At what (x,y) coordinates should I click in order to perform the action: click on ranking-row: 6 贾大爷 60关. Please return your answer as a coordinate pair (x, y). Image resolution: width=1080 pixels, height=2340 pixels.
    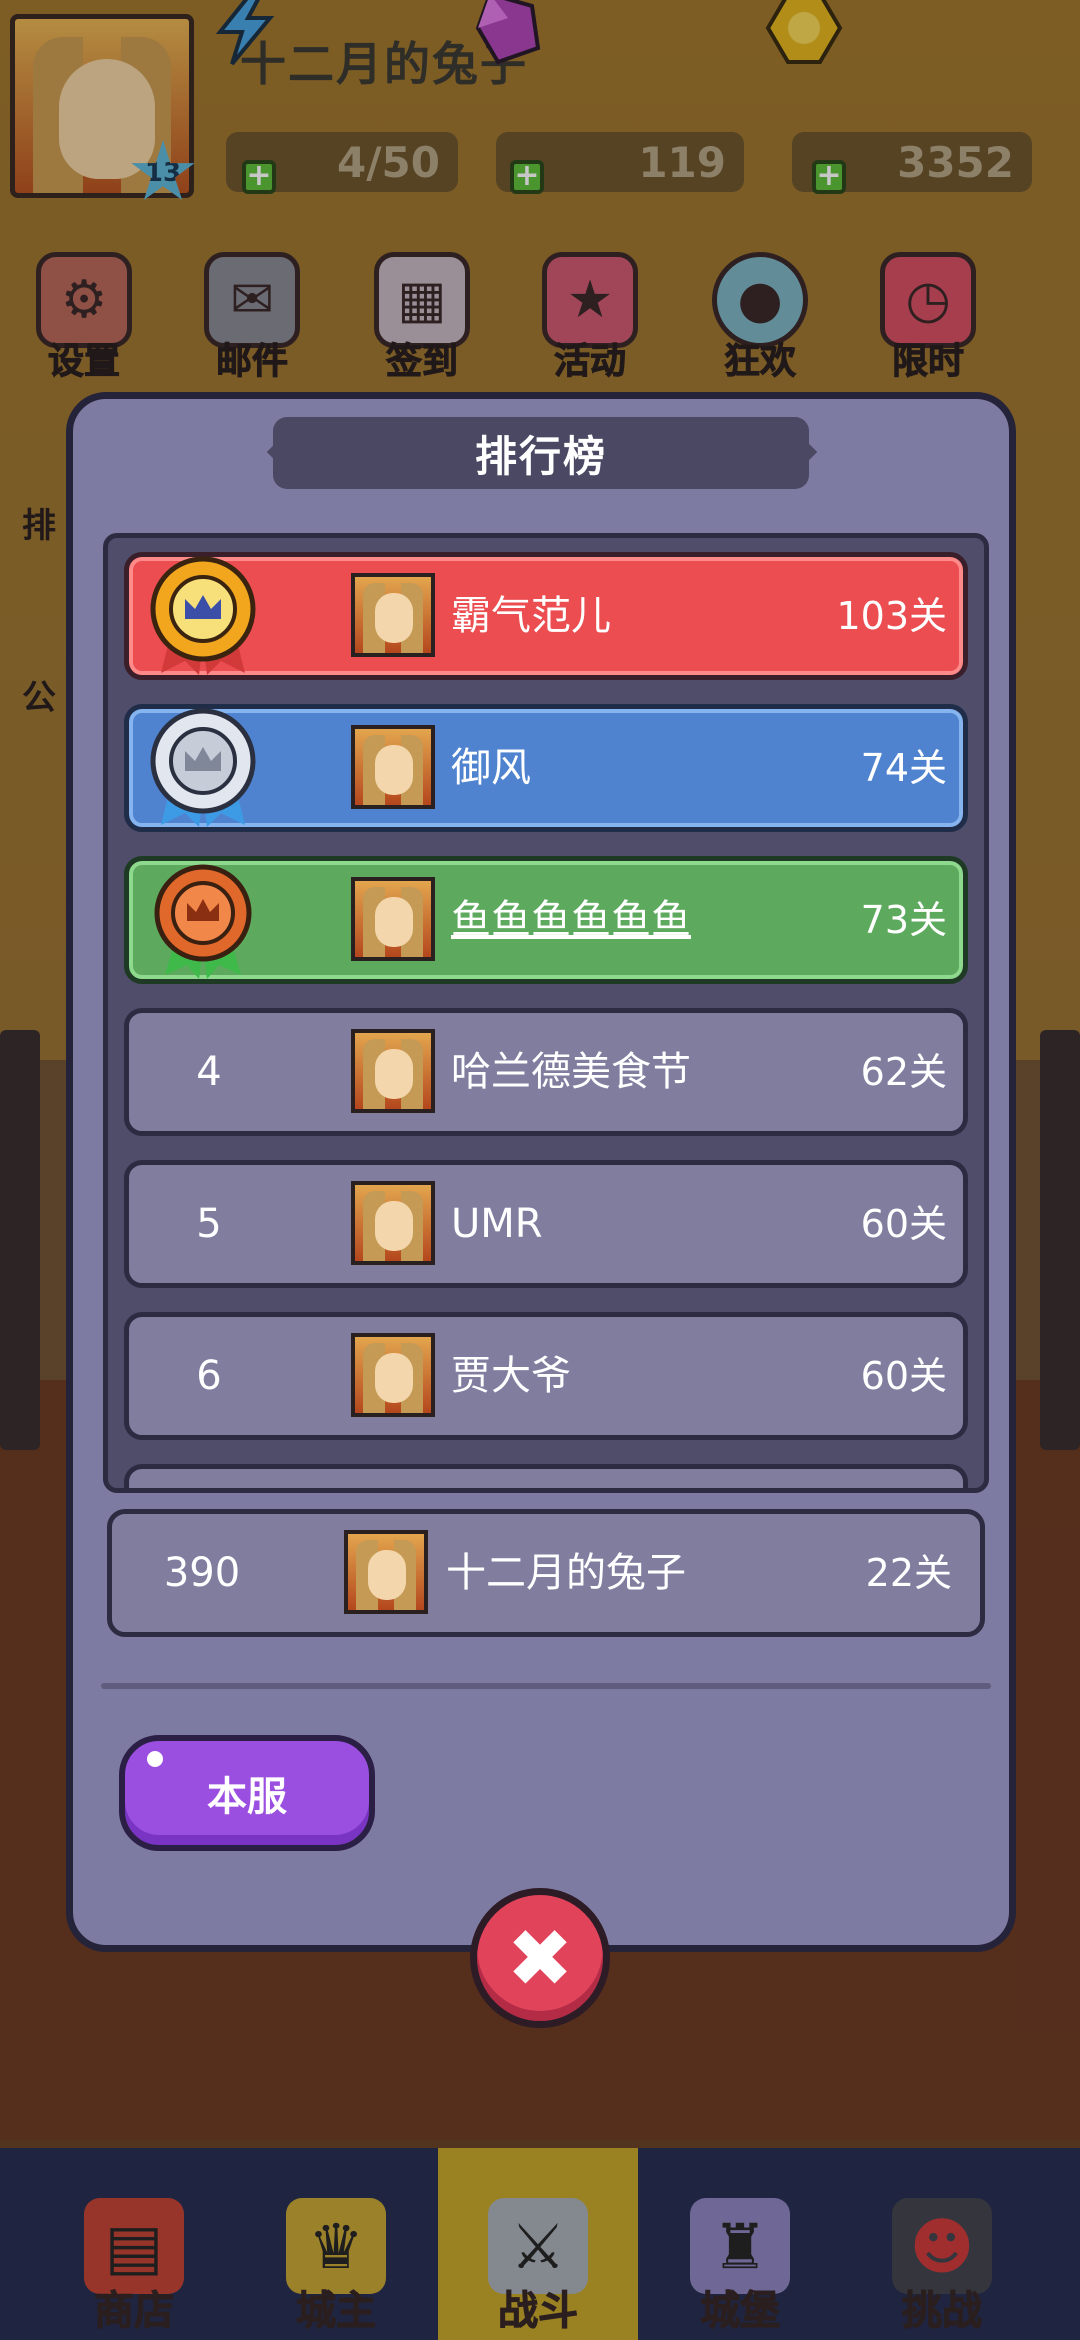
    Looking at the image, I should click on (546, 1376).